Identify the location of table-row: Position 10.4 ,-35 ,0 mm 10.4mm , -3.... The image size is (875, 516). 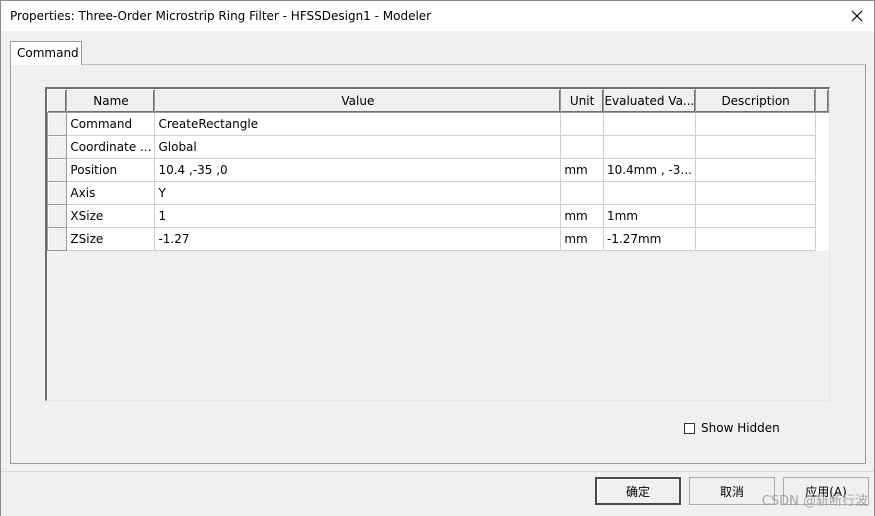
(437, 170).